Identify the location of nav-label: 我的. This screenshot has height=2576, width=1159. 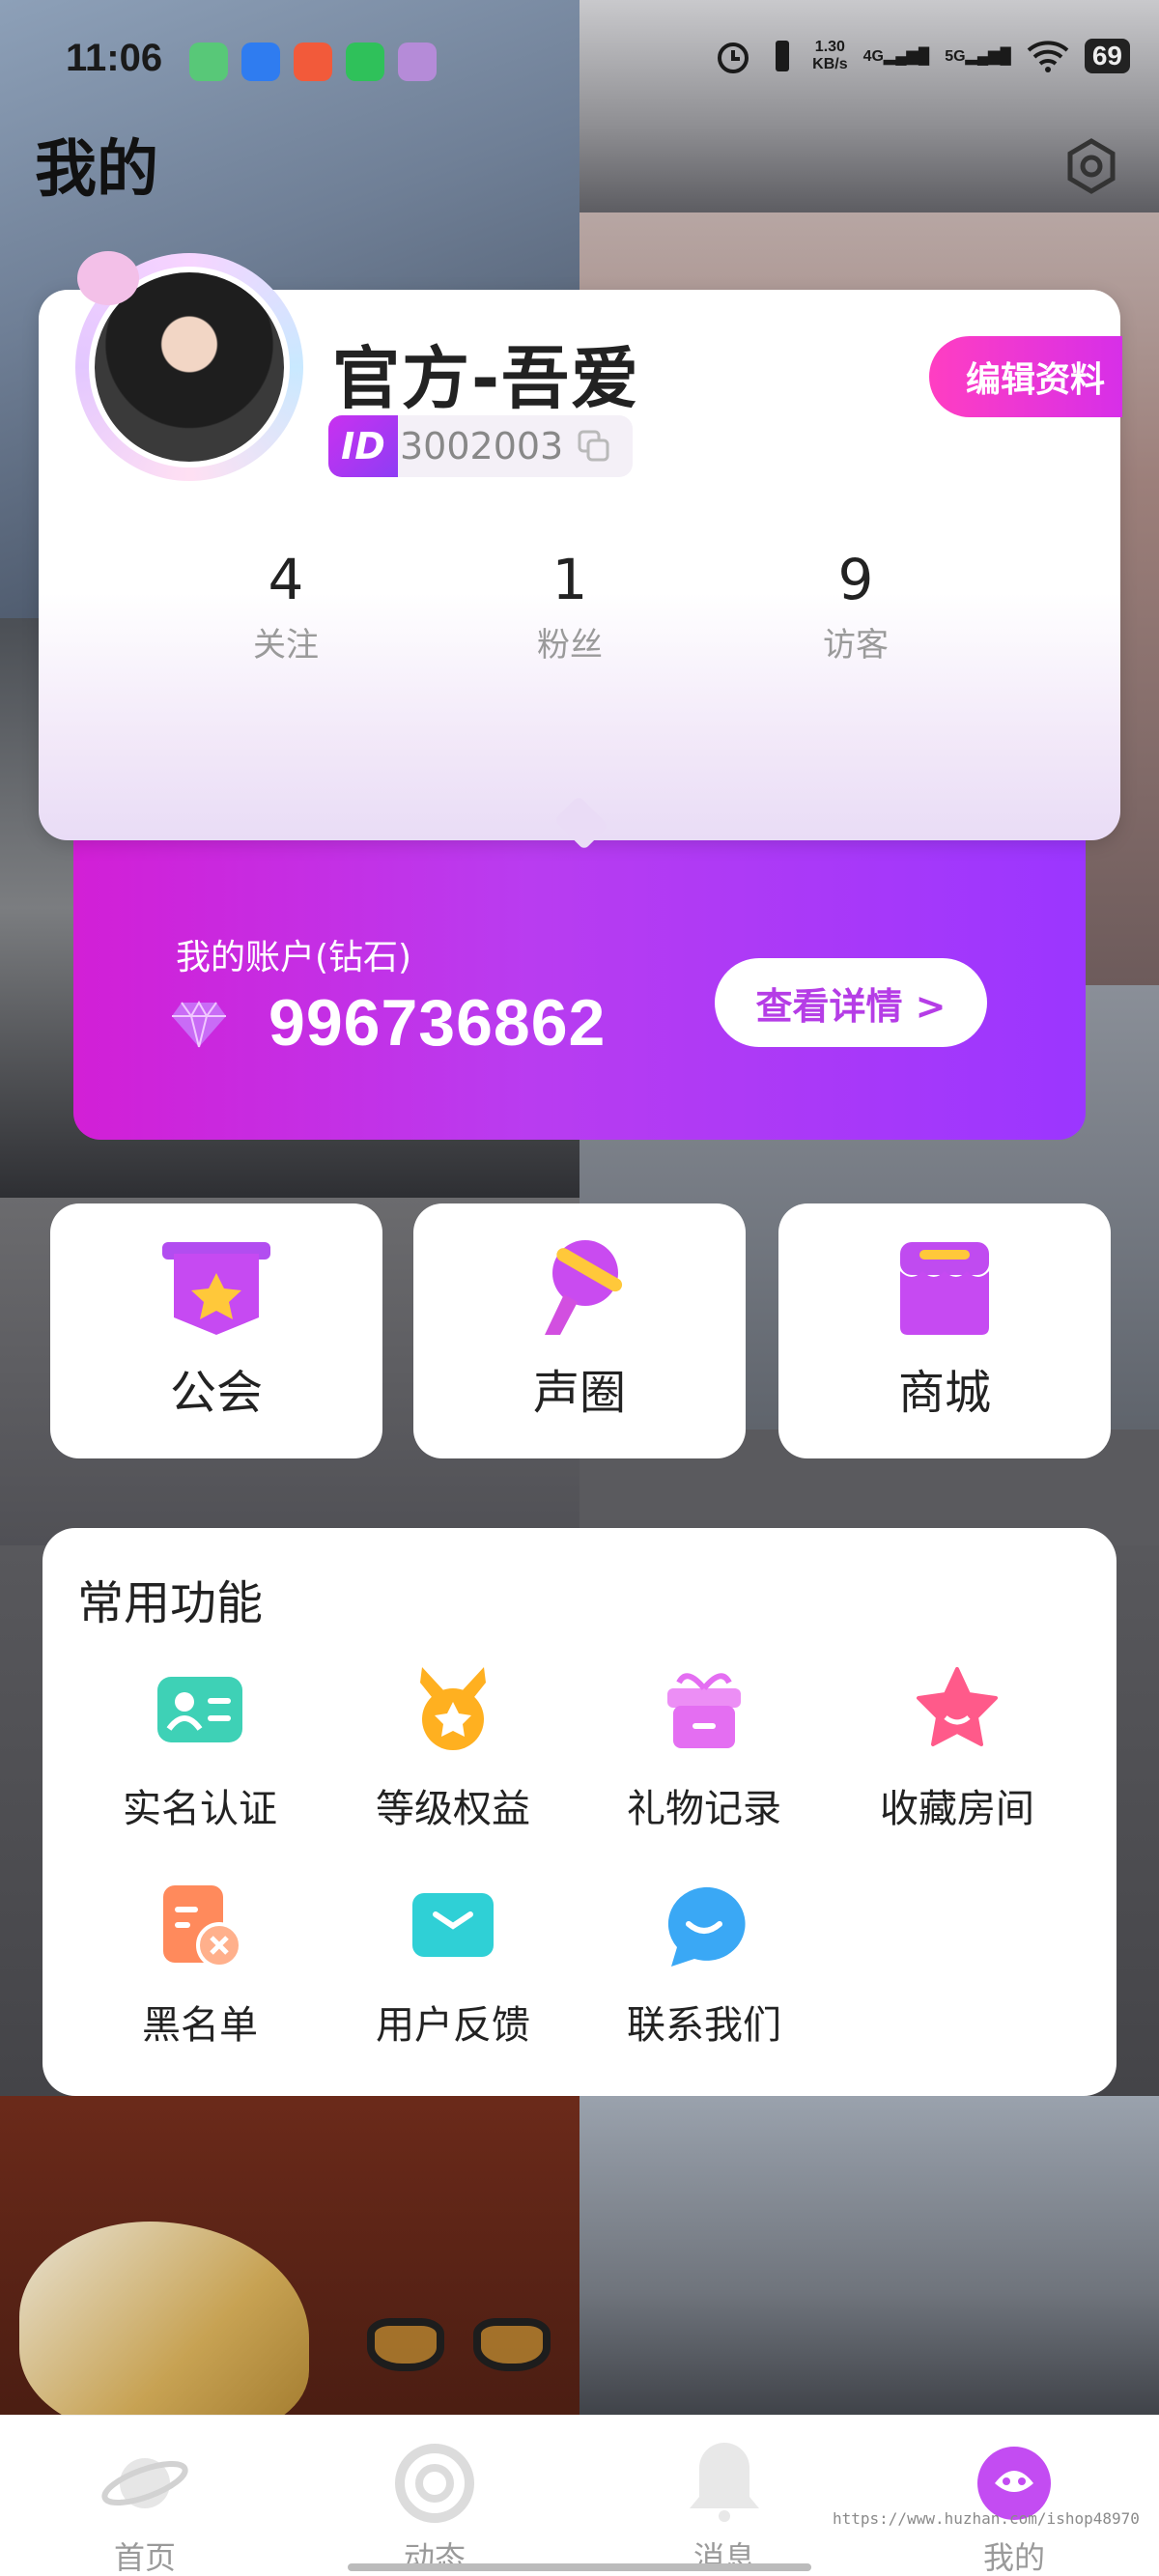
(1013, 2557).